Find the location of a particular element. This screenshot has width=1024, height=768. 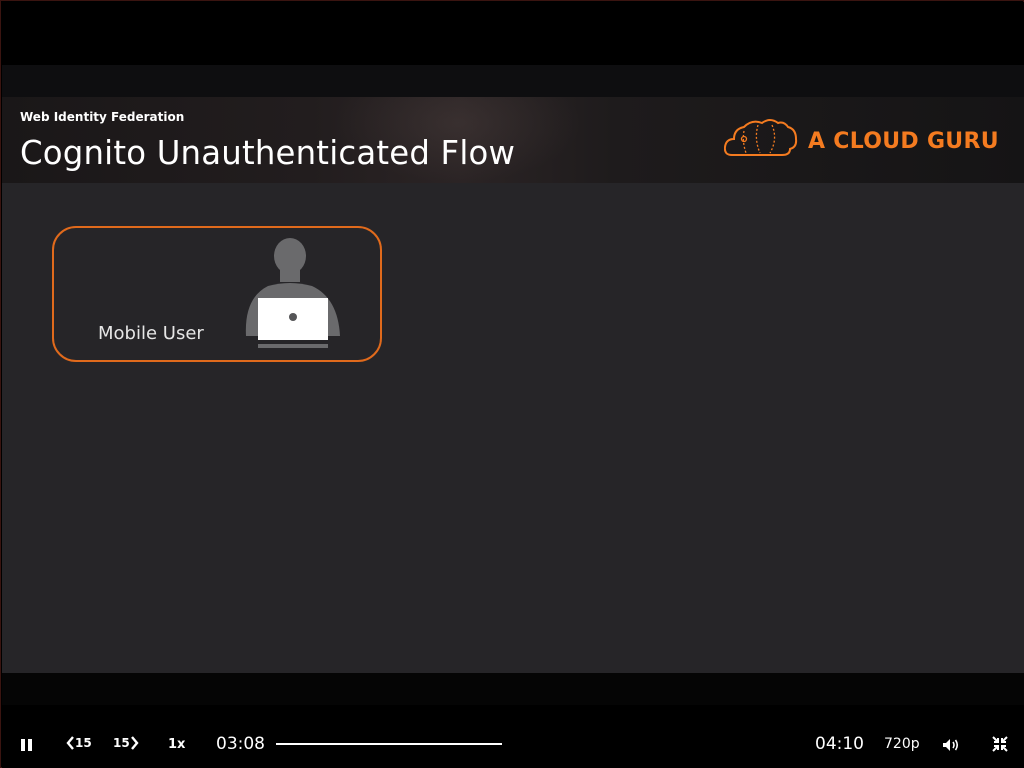

brand-logo: A CLOUD GURU is located at coordinates (863, 141).